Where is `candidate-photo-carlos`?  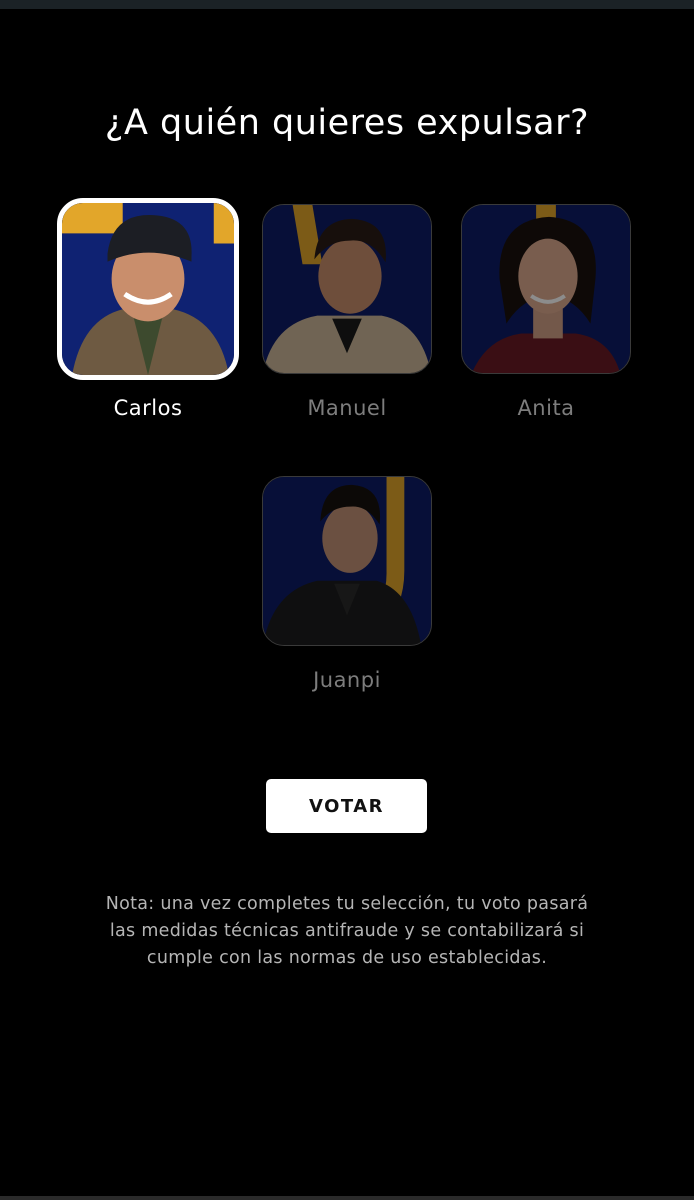
candidate-photo-carlos is located at coordinates (148, 289).